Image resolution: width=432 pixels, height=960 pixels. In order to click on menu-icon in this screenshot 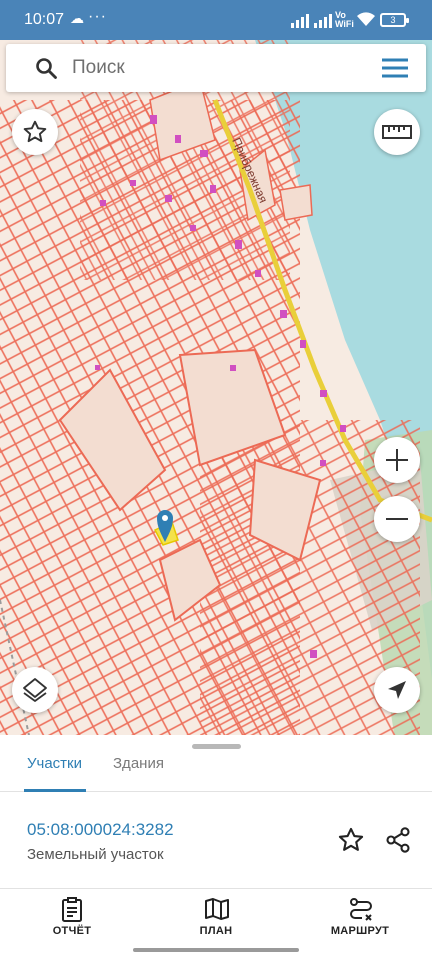, I will do `click(395, 68)`.